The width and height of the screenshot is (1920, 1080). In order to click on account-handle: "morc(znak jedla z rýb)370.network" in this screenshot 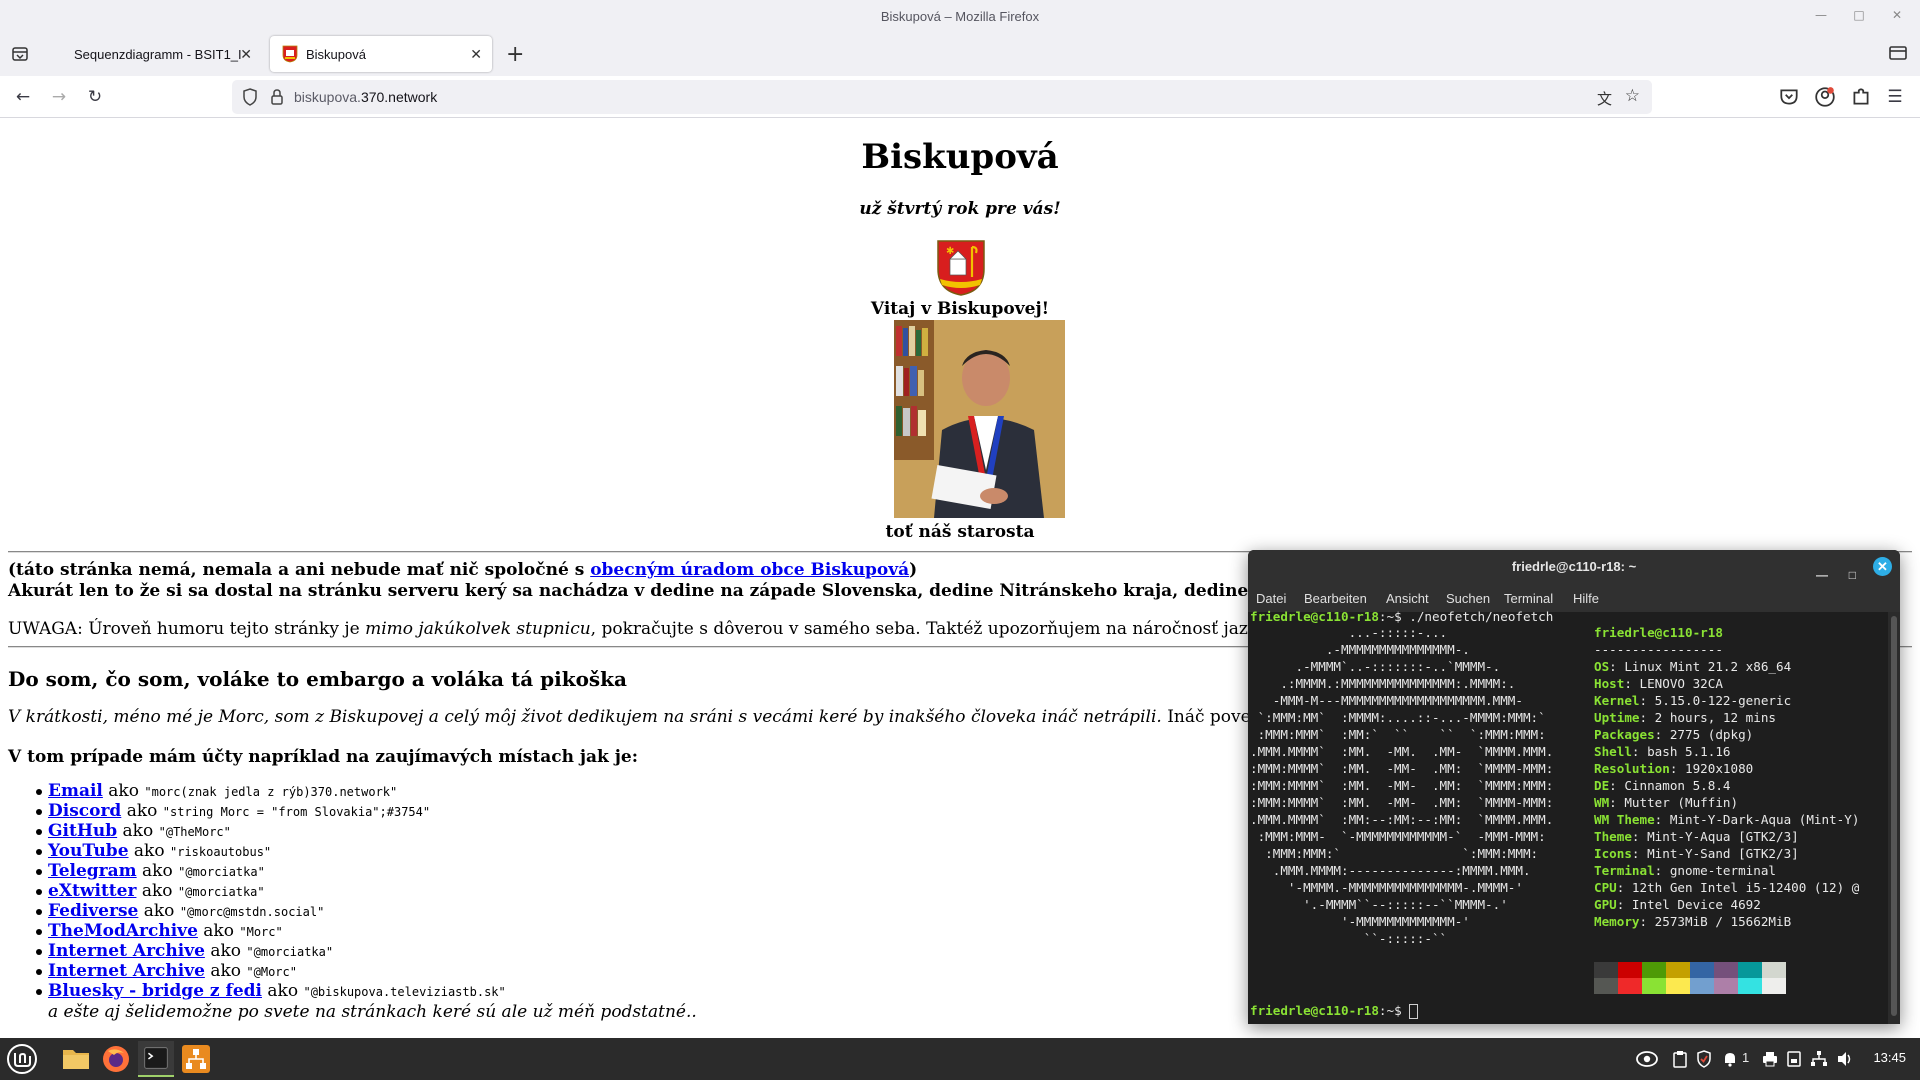, I will do `click(271, 792)`.